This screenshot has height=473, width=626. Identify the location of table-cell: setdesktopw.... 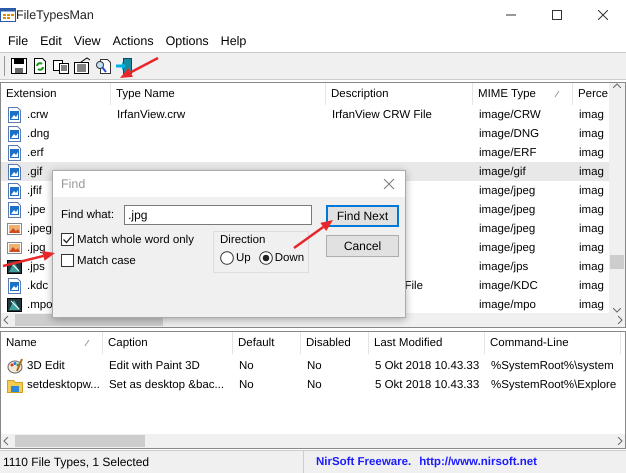
(63, 384).